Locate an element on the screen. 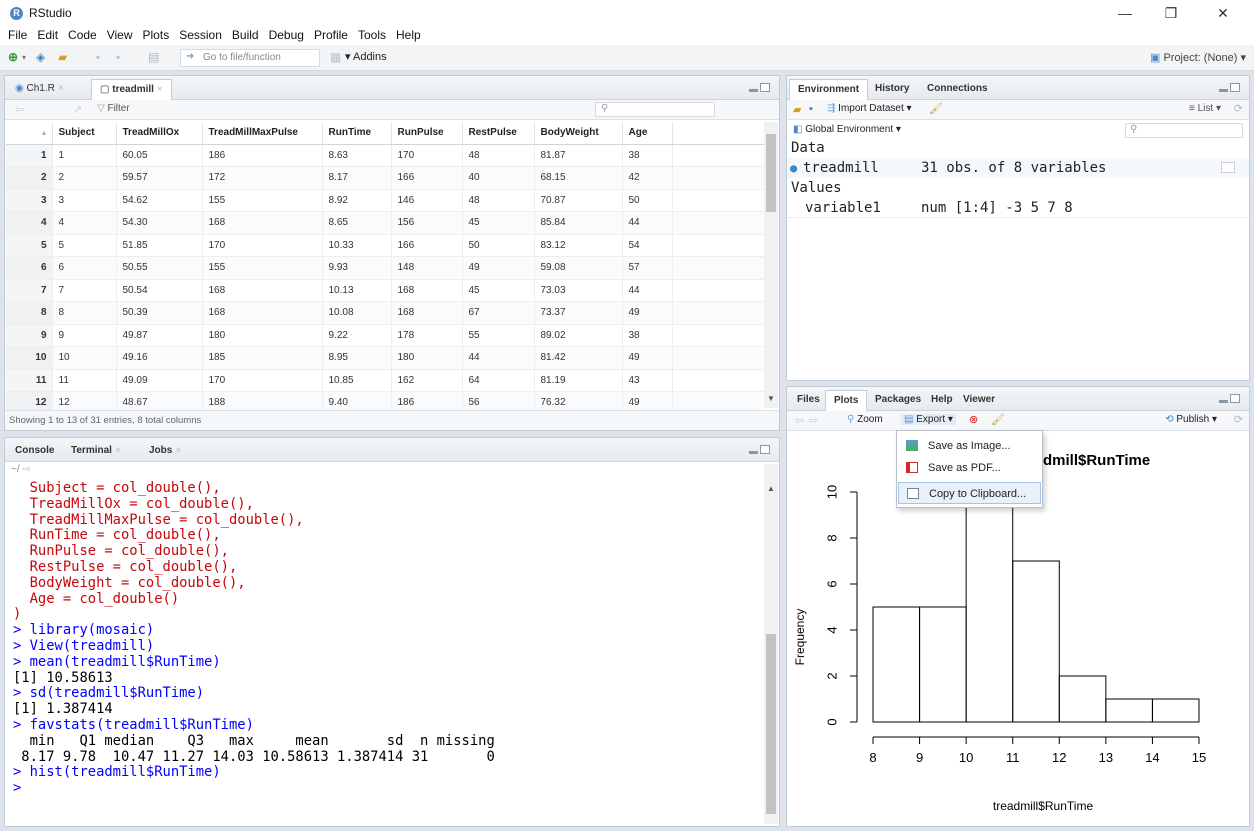  expand-icon: ● is located at coordinates (793, 168).